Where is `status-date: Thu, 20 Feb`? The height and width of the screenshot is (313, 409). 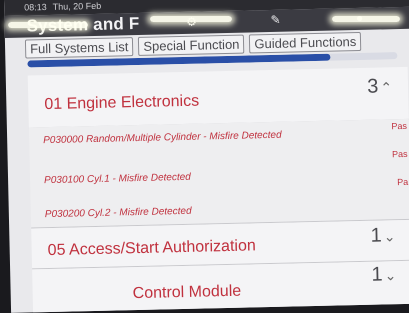 status-date: Thu, 20 Feb is located at coordinates (77, 6).